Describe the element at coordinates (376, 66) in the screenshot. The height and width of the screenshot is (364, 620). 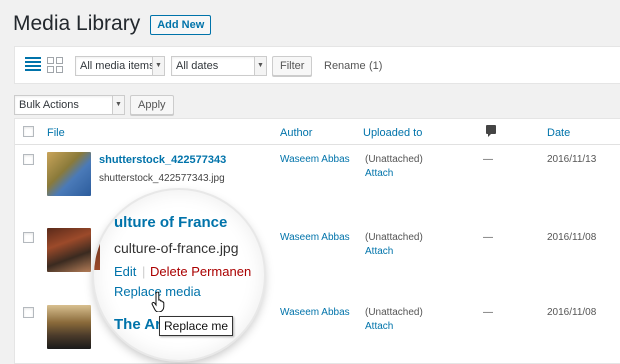
I see `rename-count: (1)` at that location.